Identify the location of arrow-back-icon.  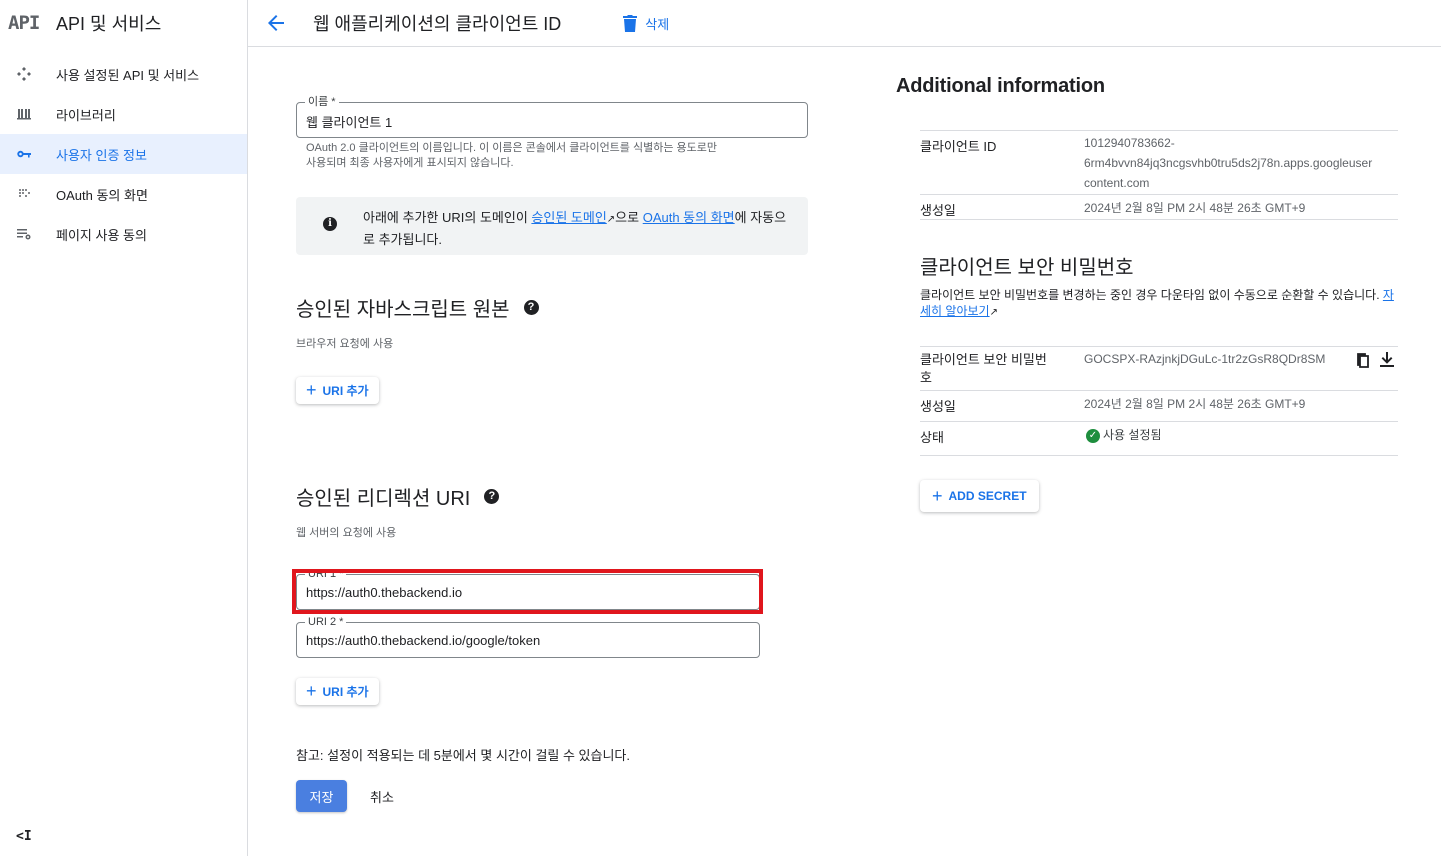
(276, 23).